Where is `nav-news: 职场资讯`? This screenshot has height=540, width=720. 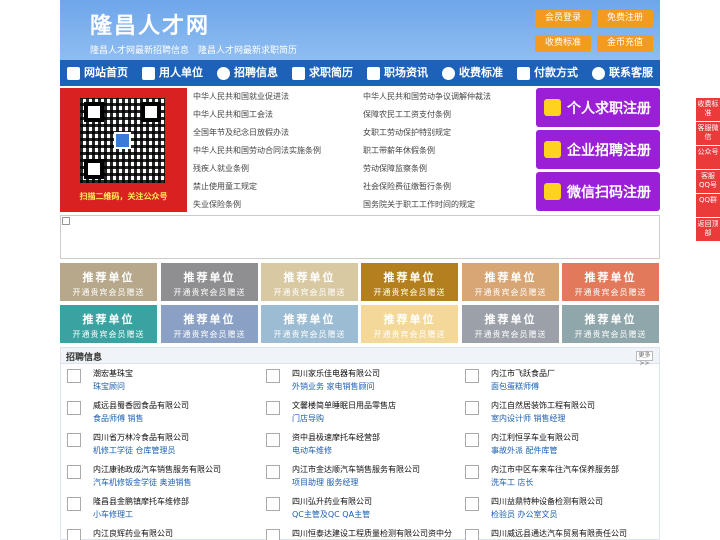 nav-news: 职场资讯 is located at coordinates (397, 73).